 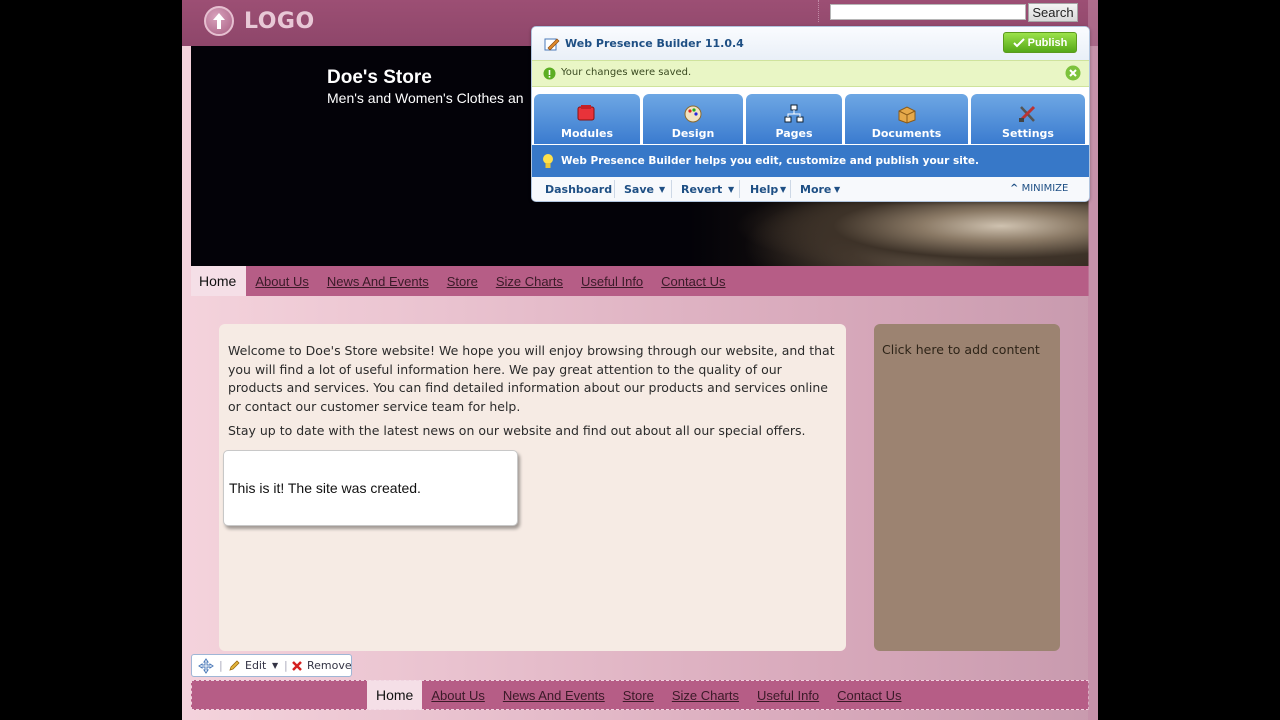 What do you see at coordinates (1014, 188) in the screenshot?
I see `double-chevron-up-icon: ^` at bounding box center [1014, 188].